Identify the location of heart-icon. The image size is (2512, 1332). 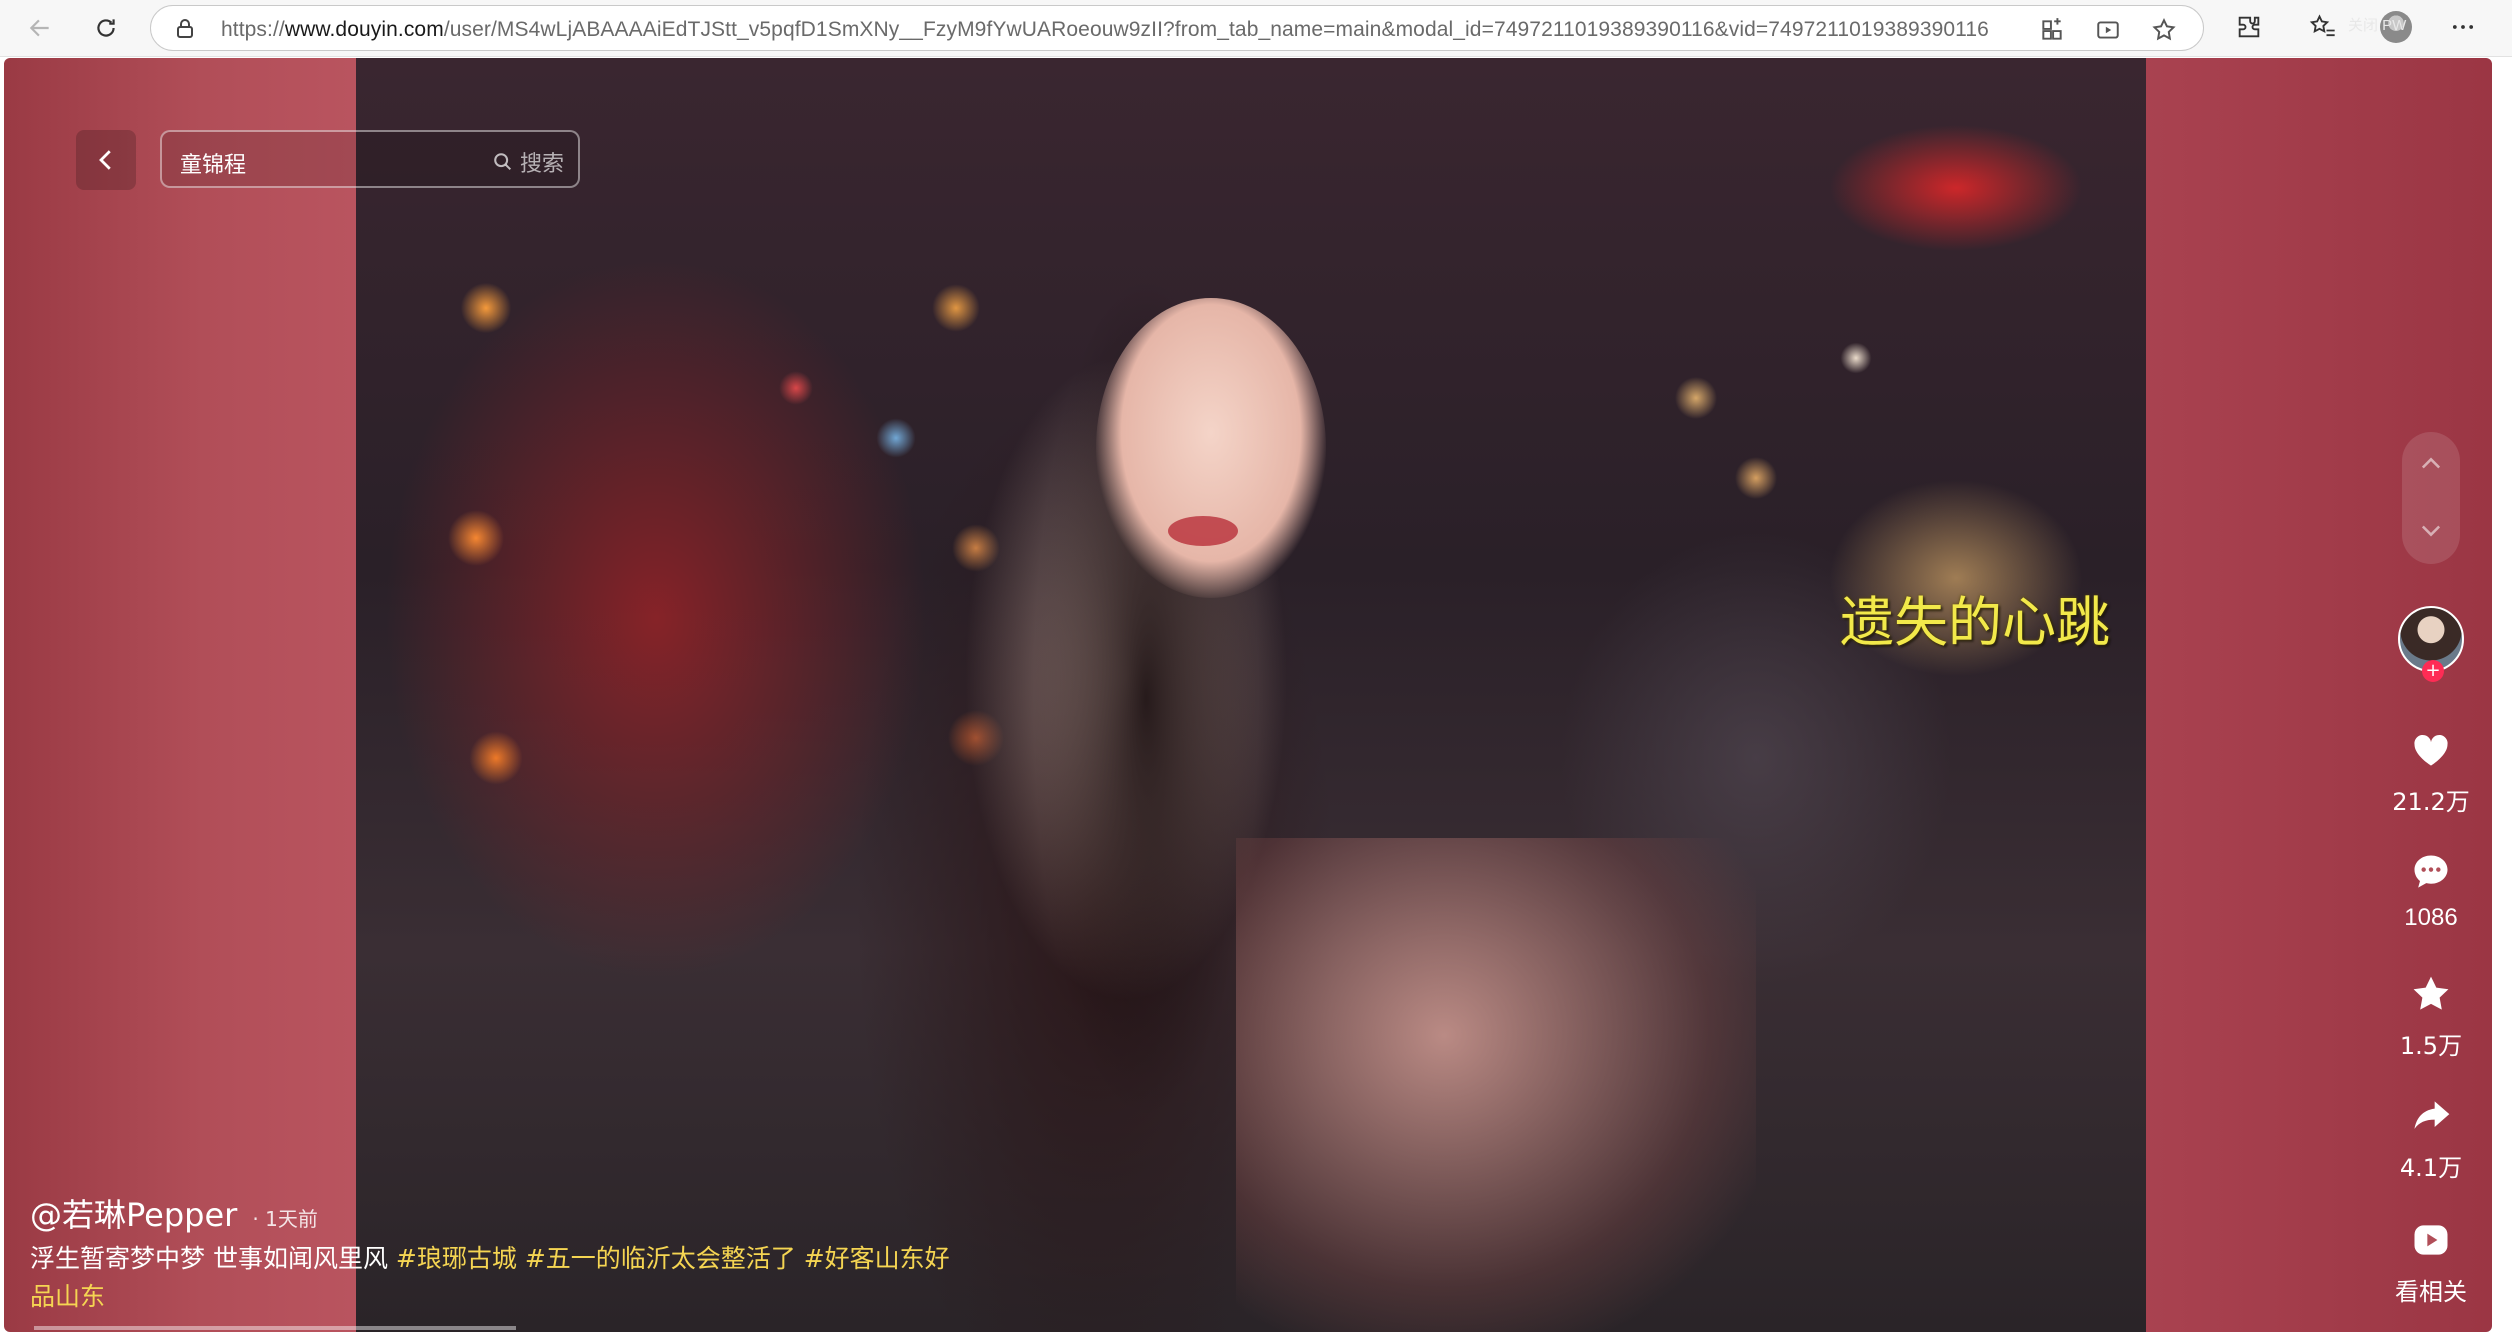
(2431, 750).